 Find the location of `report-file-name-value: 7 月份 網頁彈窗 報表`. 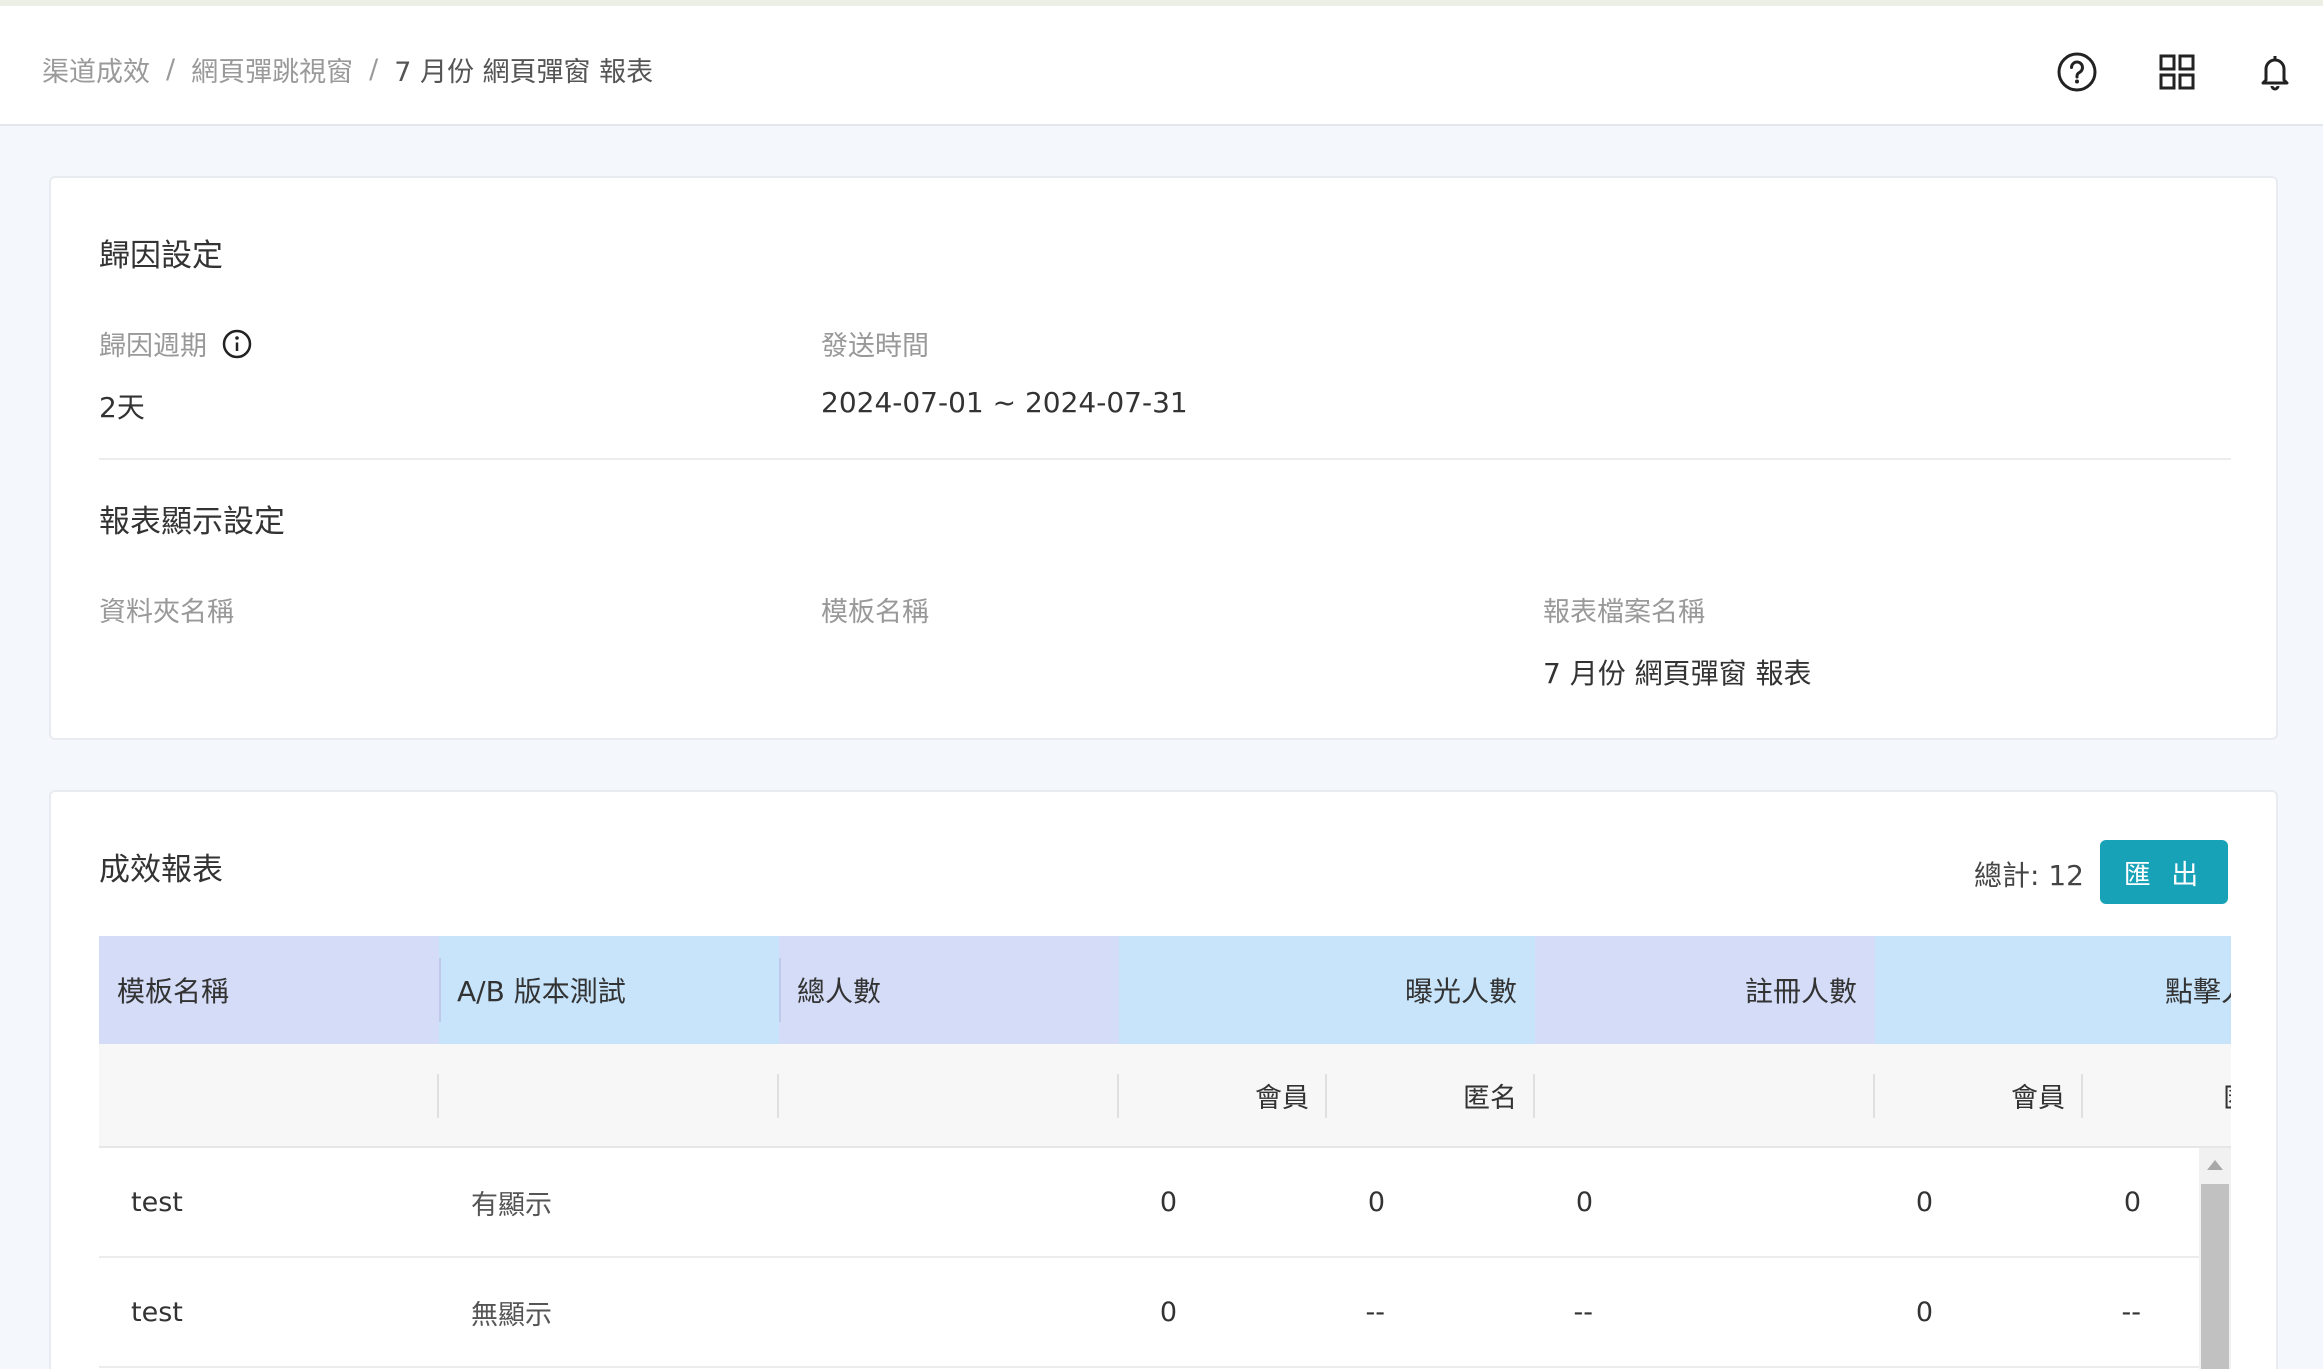

report-file-name-value: 7 月份 網頁彈窗 報表 is located at coordinates (1677, 673).